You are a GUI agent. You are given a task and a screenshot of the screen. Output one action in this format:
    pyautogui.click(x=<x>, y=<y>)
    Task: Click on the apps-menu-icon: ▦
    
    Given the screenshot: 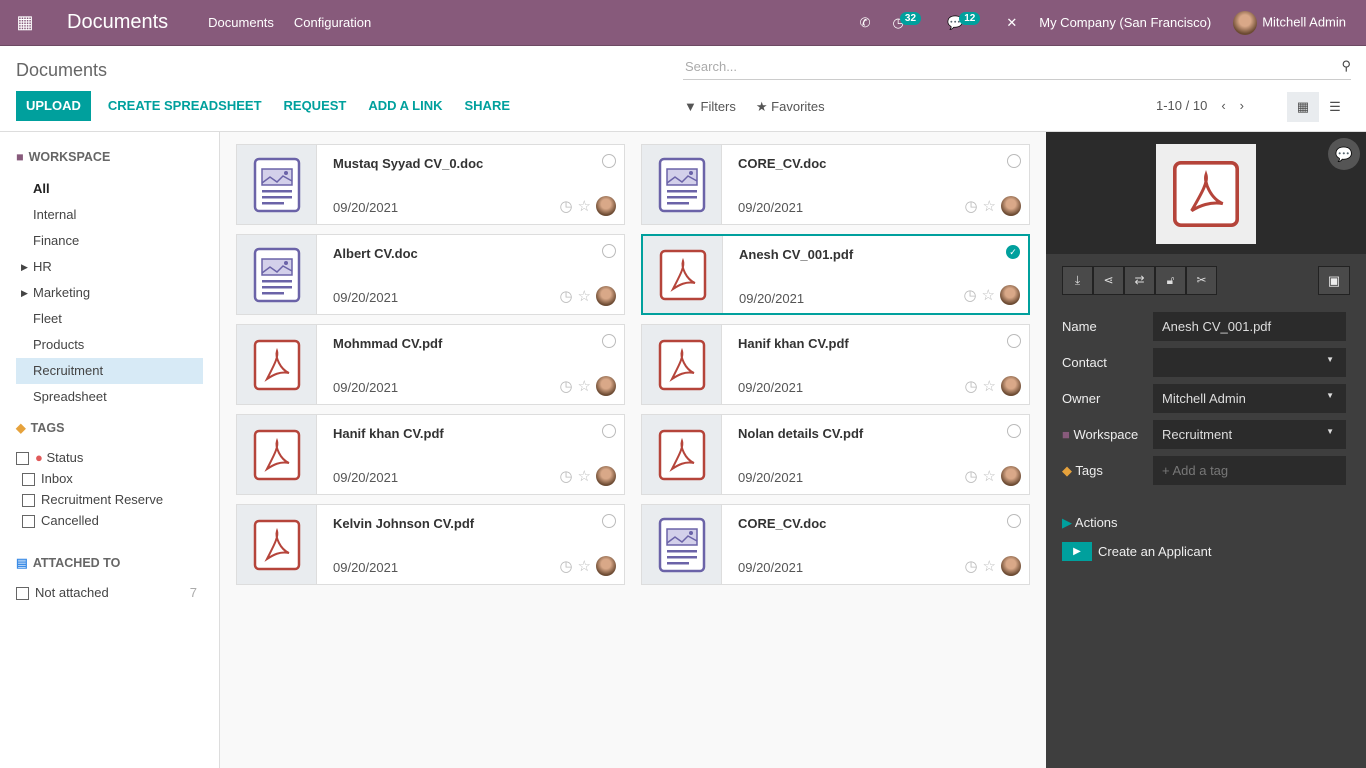 What is the action you would take?
    pyautogui.click(x=25, y=22)
    